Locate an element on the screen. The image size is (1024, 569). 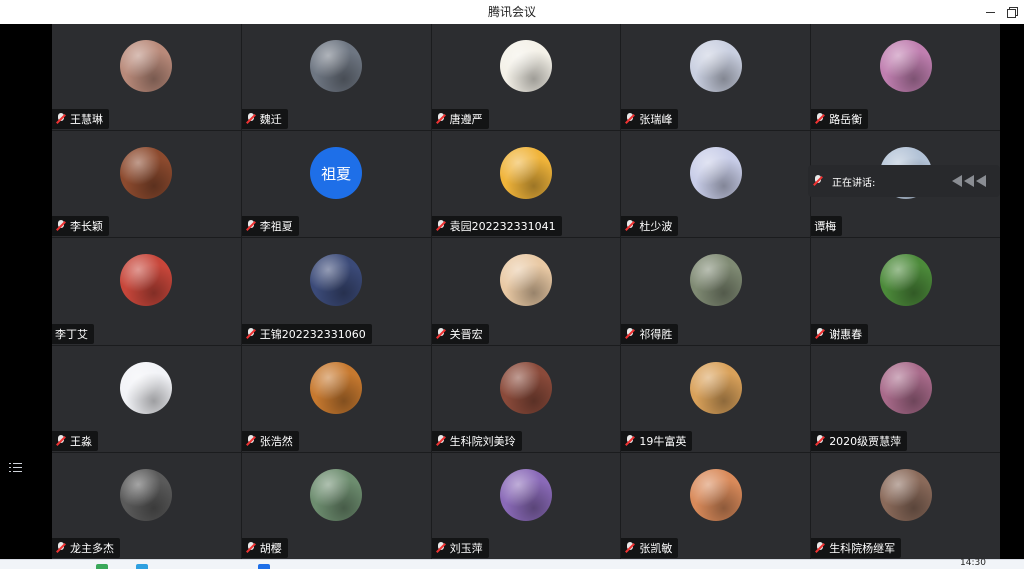
participant-name: 谭梅 is located at coordinates (825, 227).